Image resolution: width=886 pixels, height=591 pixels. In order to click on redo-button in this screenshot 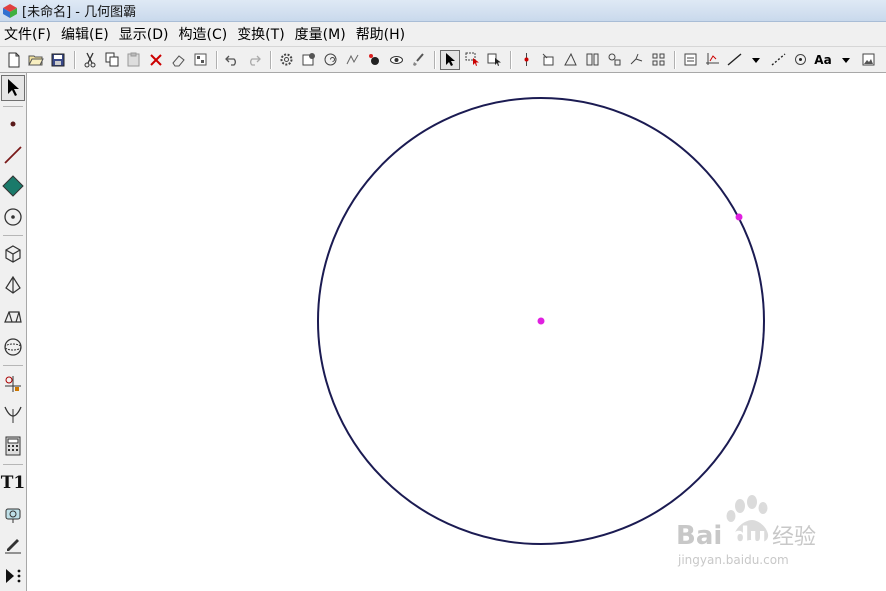, I will do `click(254, 60)`.